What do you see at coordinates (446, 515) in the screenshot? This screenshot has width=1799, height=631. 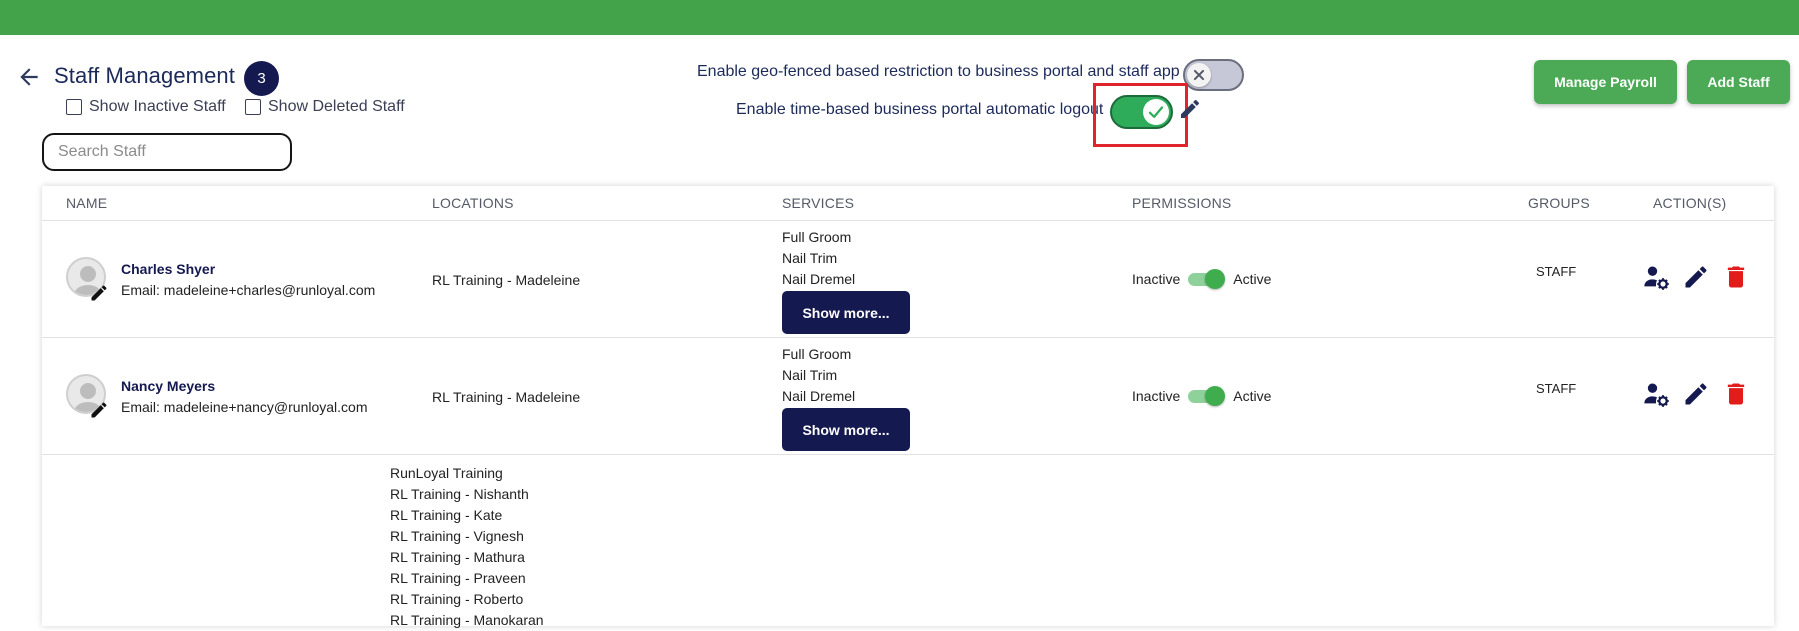 I see `location-item: RL Training - Kate` at bounding box center [446, 515].